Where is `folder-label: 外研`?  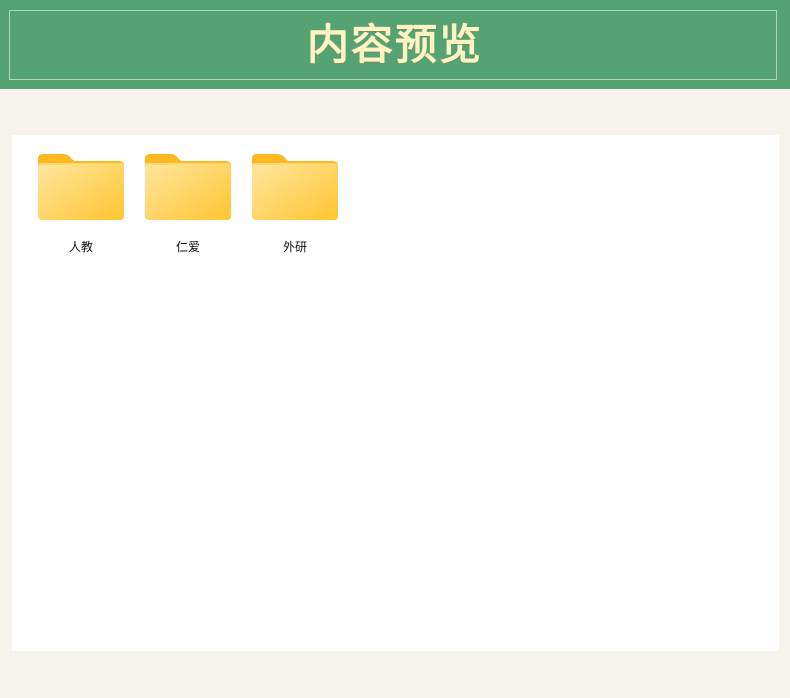 folder-label: 外研 is located at coordinates (294, 247).